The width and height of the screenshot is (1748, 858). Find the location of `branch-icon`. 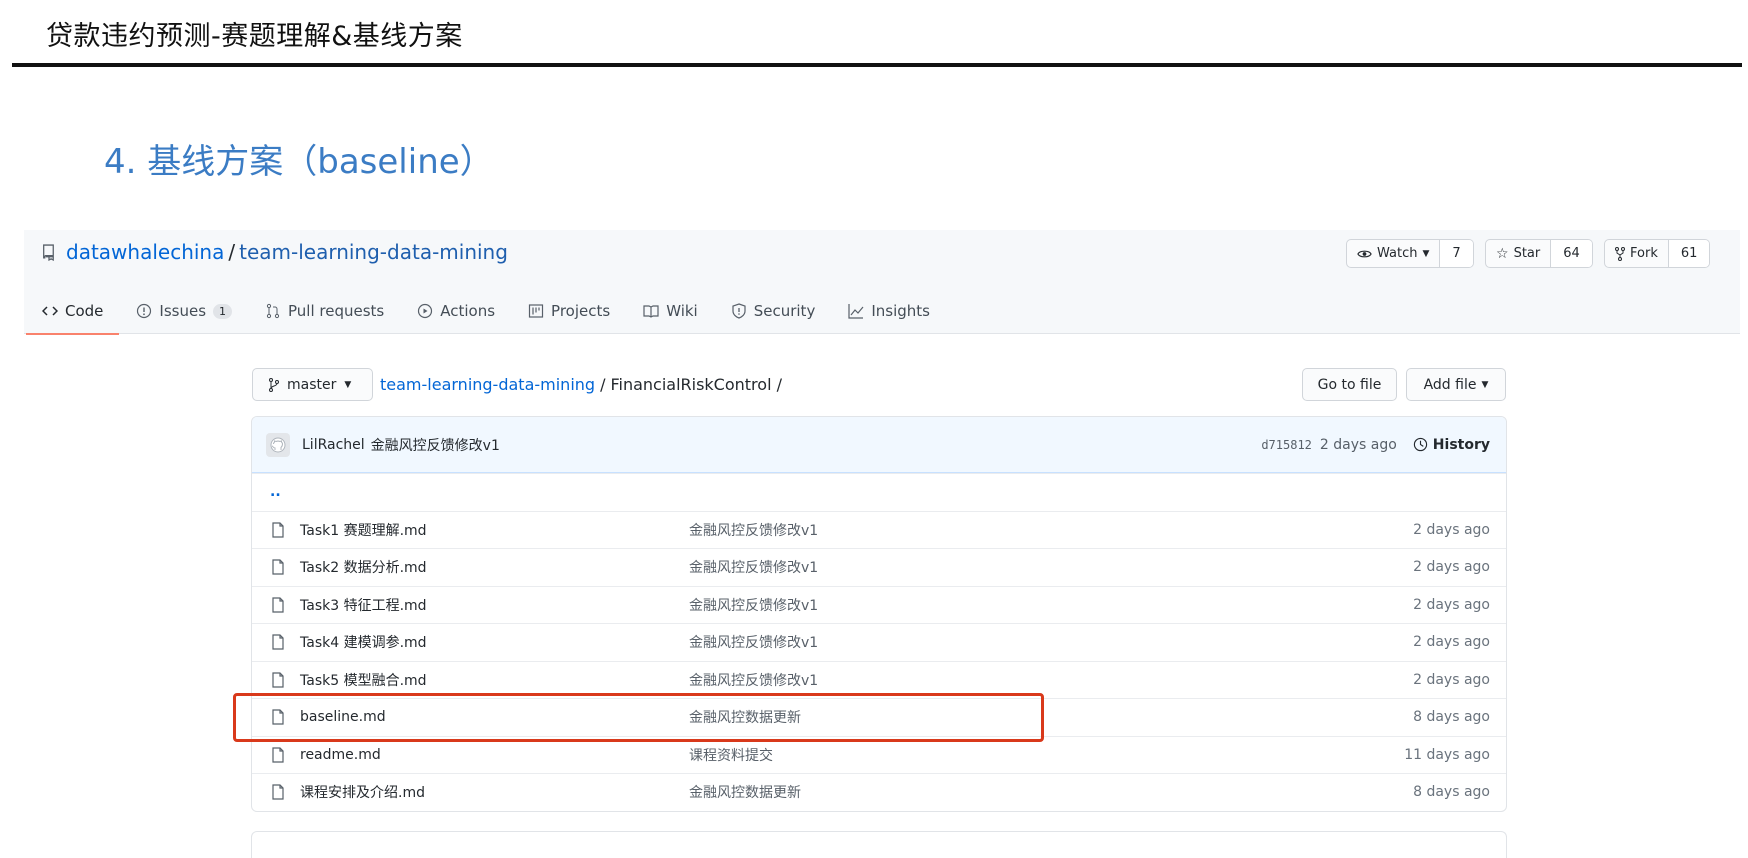

branch-icon is located at coordinates (274, 384).